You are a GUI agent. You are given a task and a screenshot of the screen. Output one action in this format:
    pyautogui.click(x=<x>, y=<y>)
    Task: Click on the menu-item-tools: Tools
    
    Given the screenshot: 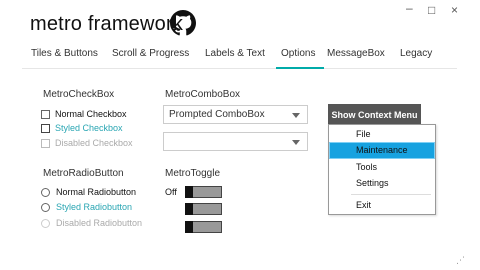 What is the action you would take?
    pyautogui.click(x=382, y=167)
    